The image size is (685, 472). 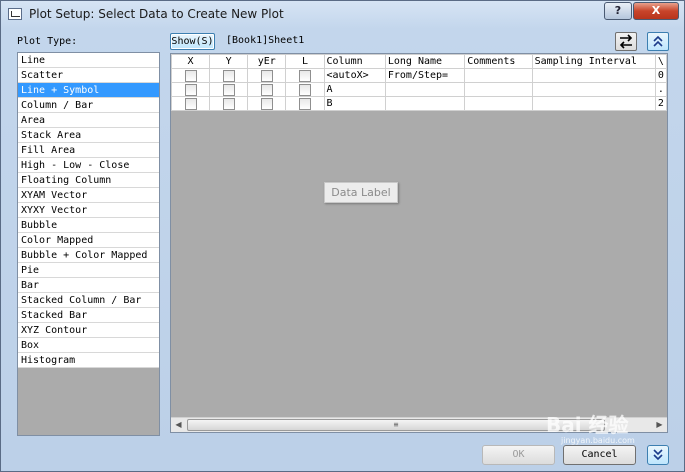 I want to click on plot-type-item: Pie, so click(x=88, y=270).